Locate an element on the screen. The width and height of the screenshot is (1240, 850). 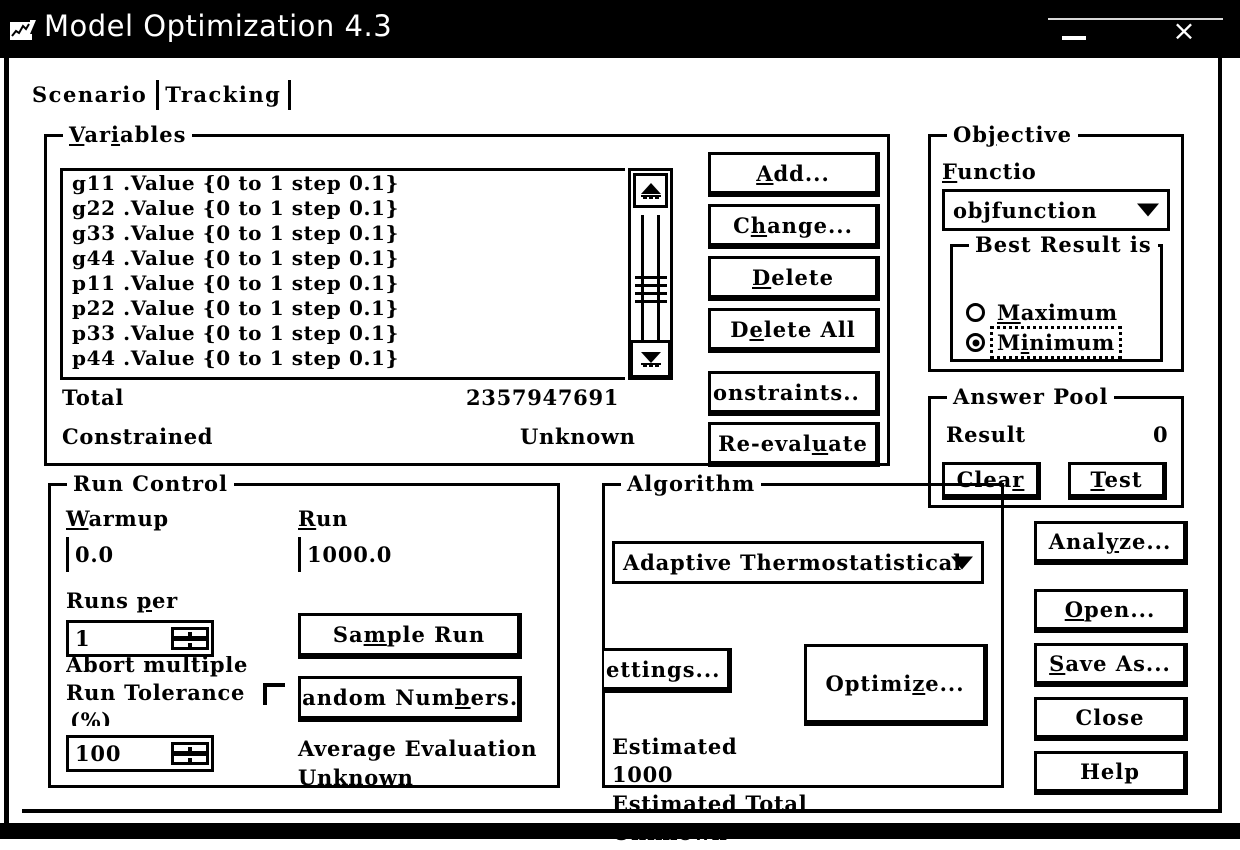
reevaluate-button: Re-evaluate is located at coordinates (794, 444).